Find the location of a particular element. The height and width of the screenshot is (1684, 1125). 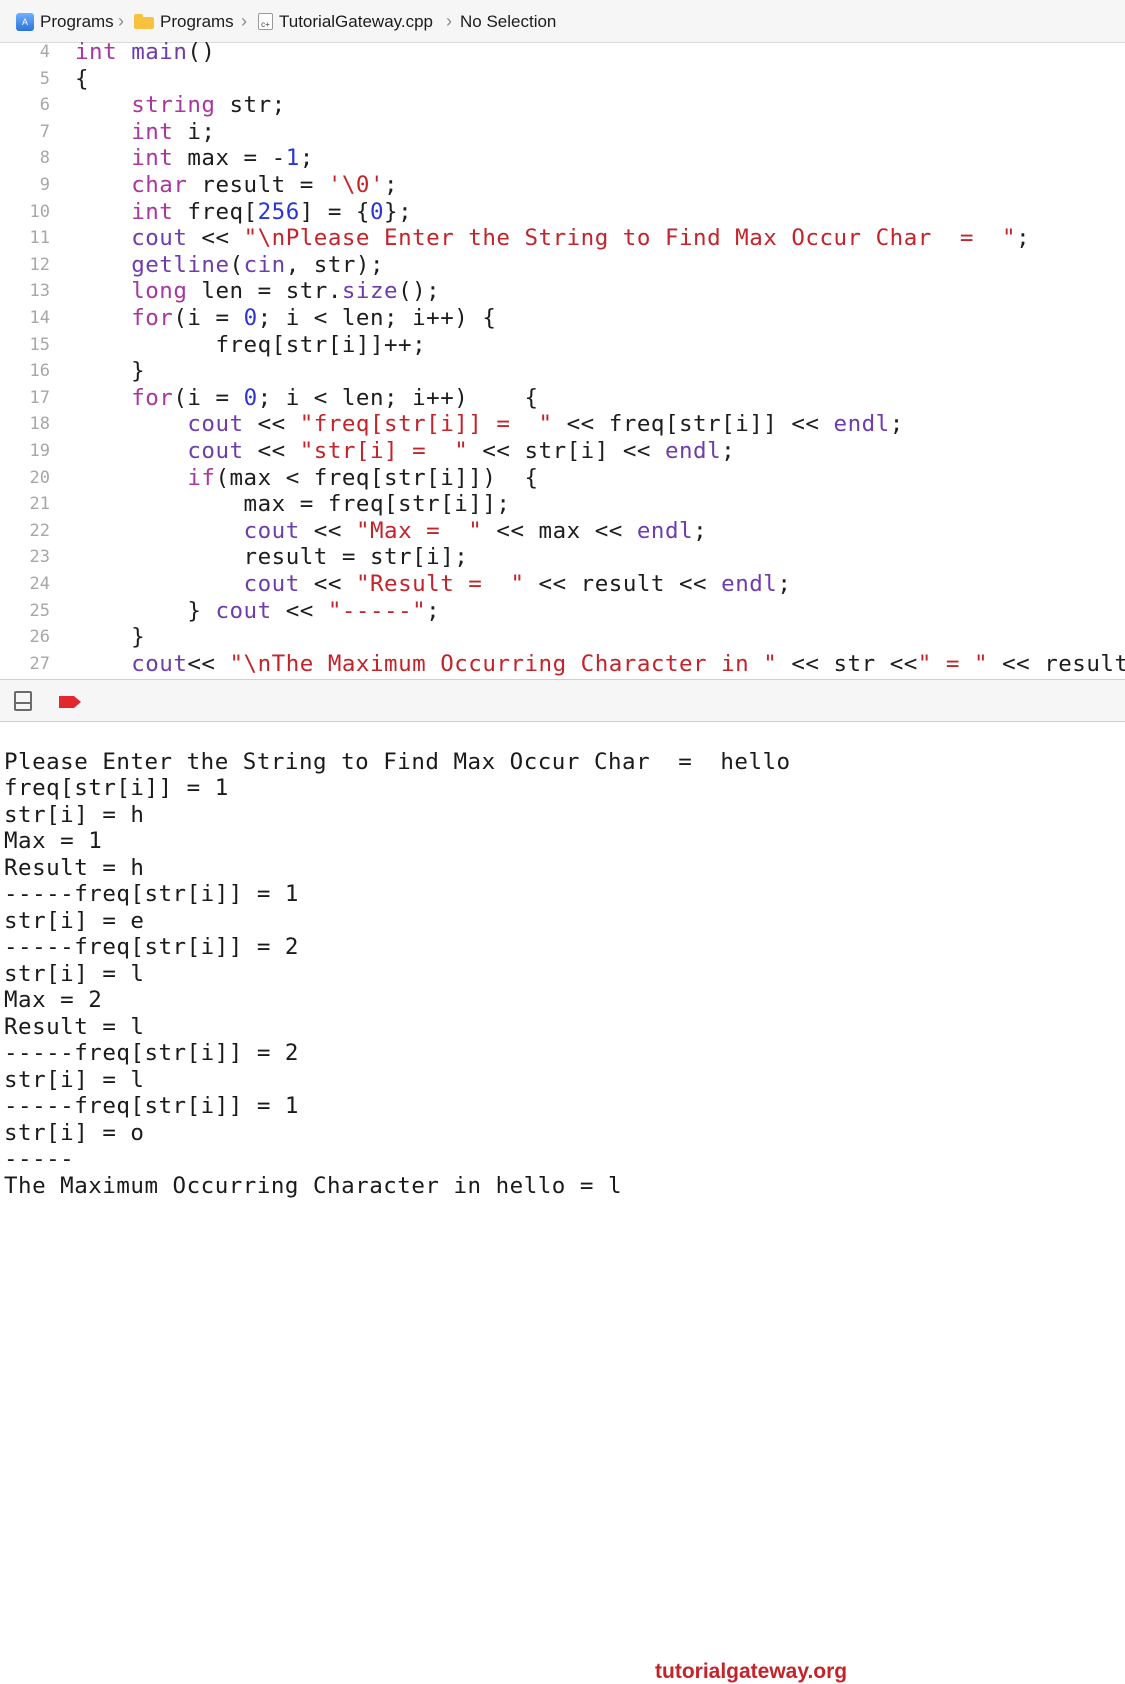

line-number: 27 is located at coordinates (39, 663).